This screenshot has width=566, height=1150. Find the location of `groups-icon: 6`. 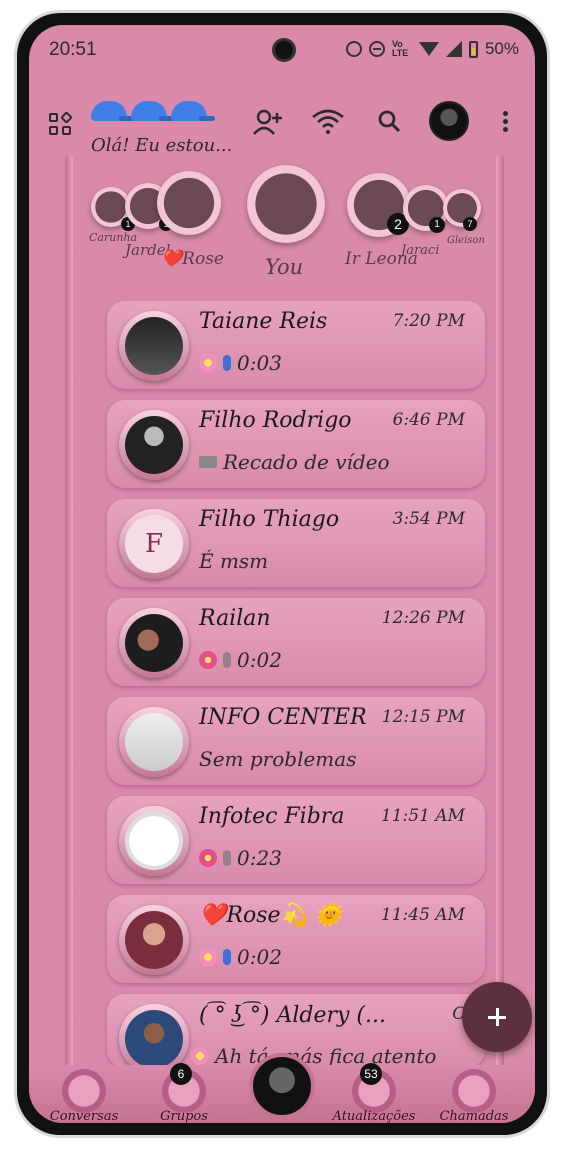

groups-icon: 6 is located at coordinates (184, 1088).